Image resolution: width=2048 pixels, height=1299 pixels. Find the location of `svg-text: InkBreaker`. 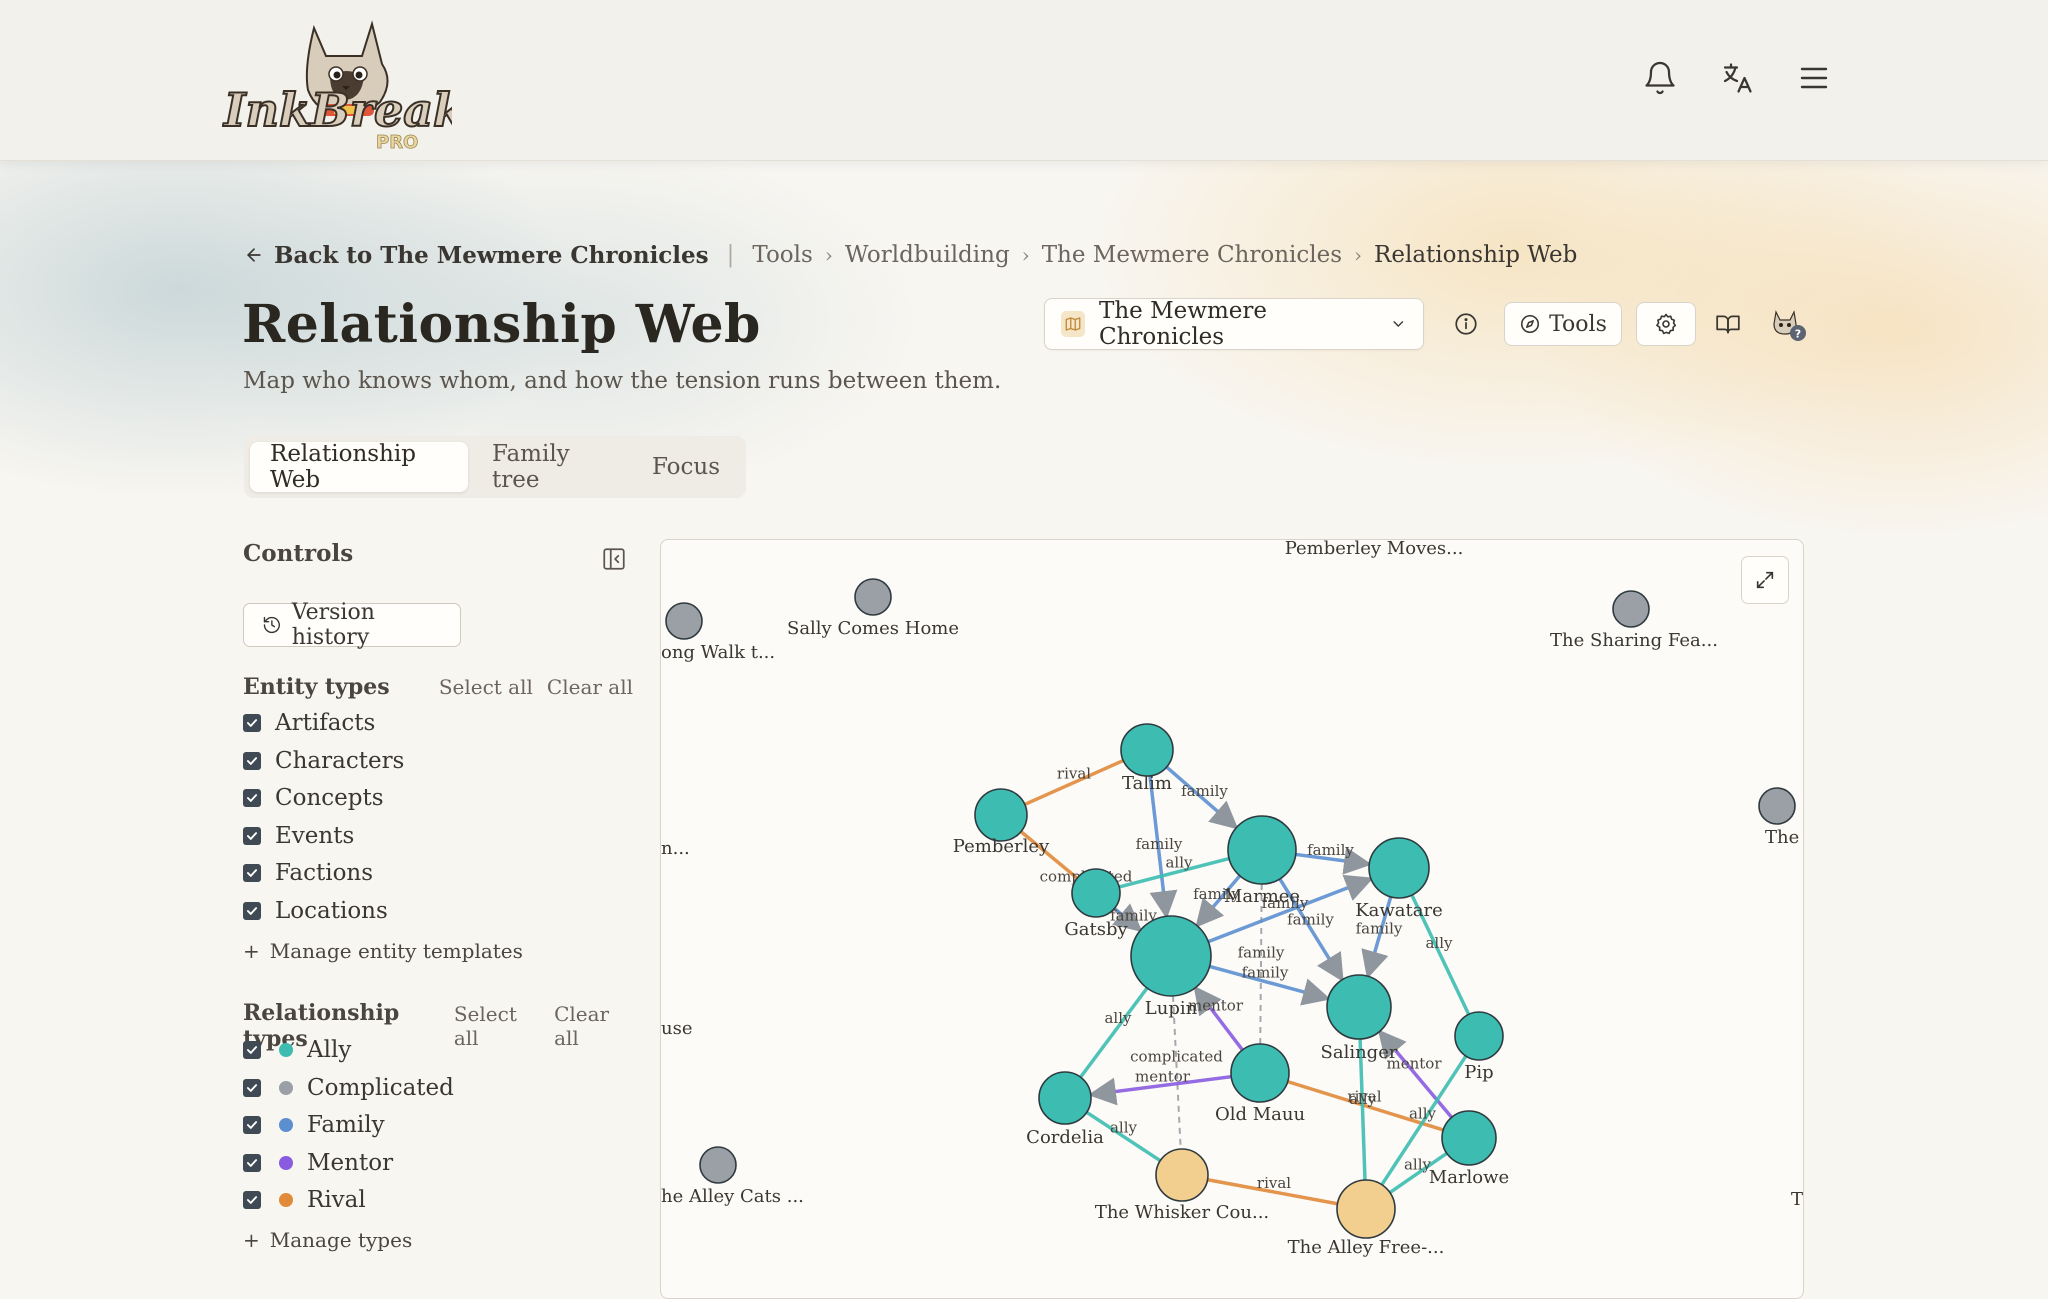

svg-text: InkBreaker is located at coordinates (337, 110).